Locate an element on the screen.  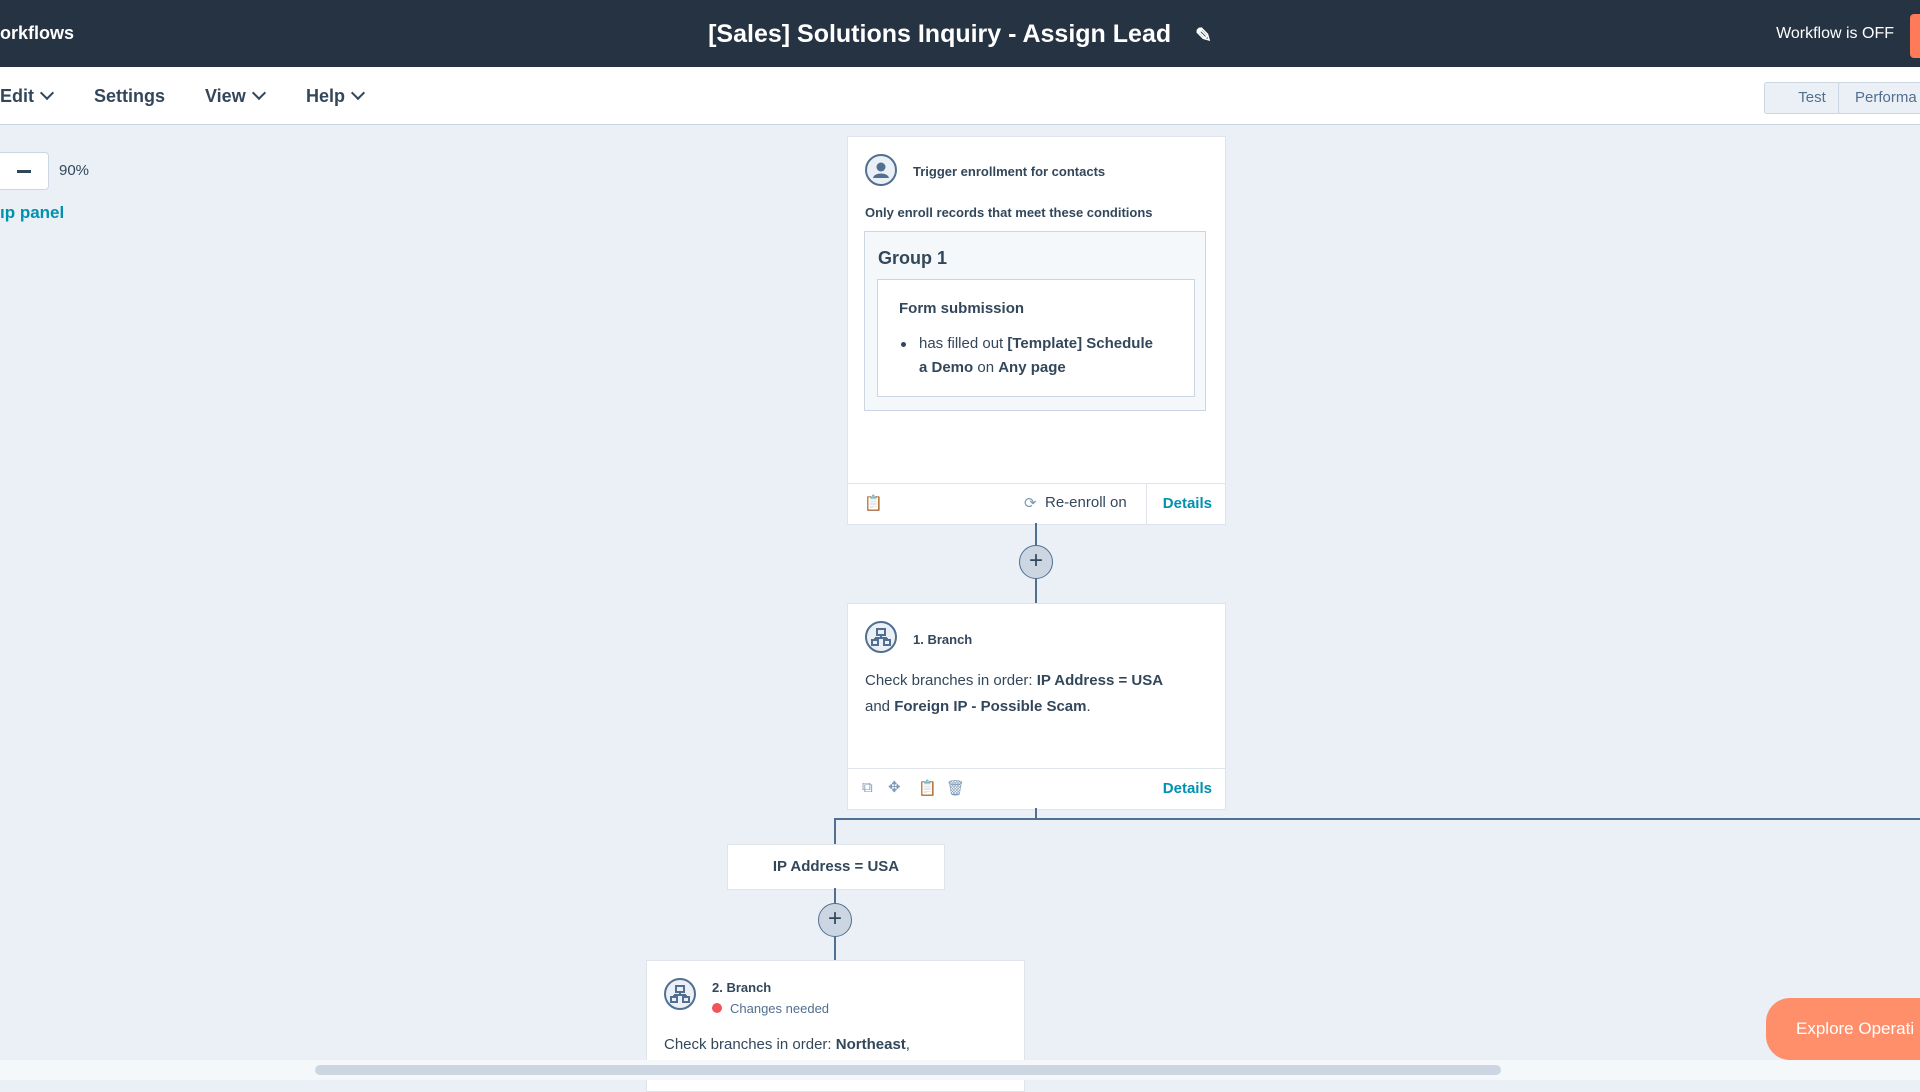
horizontal-scrollbar is located at coordinates (908, 1070).